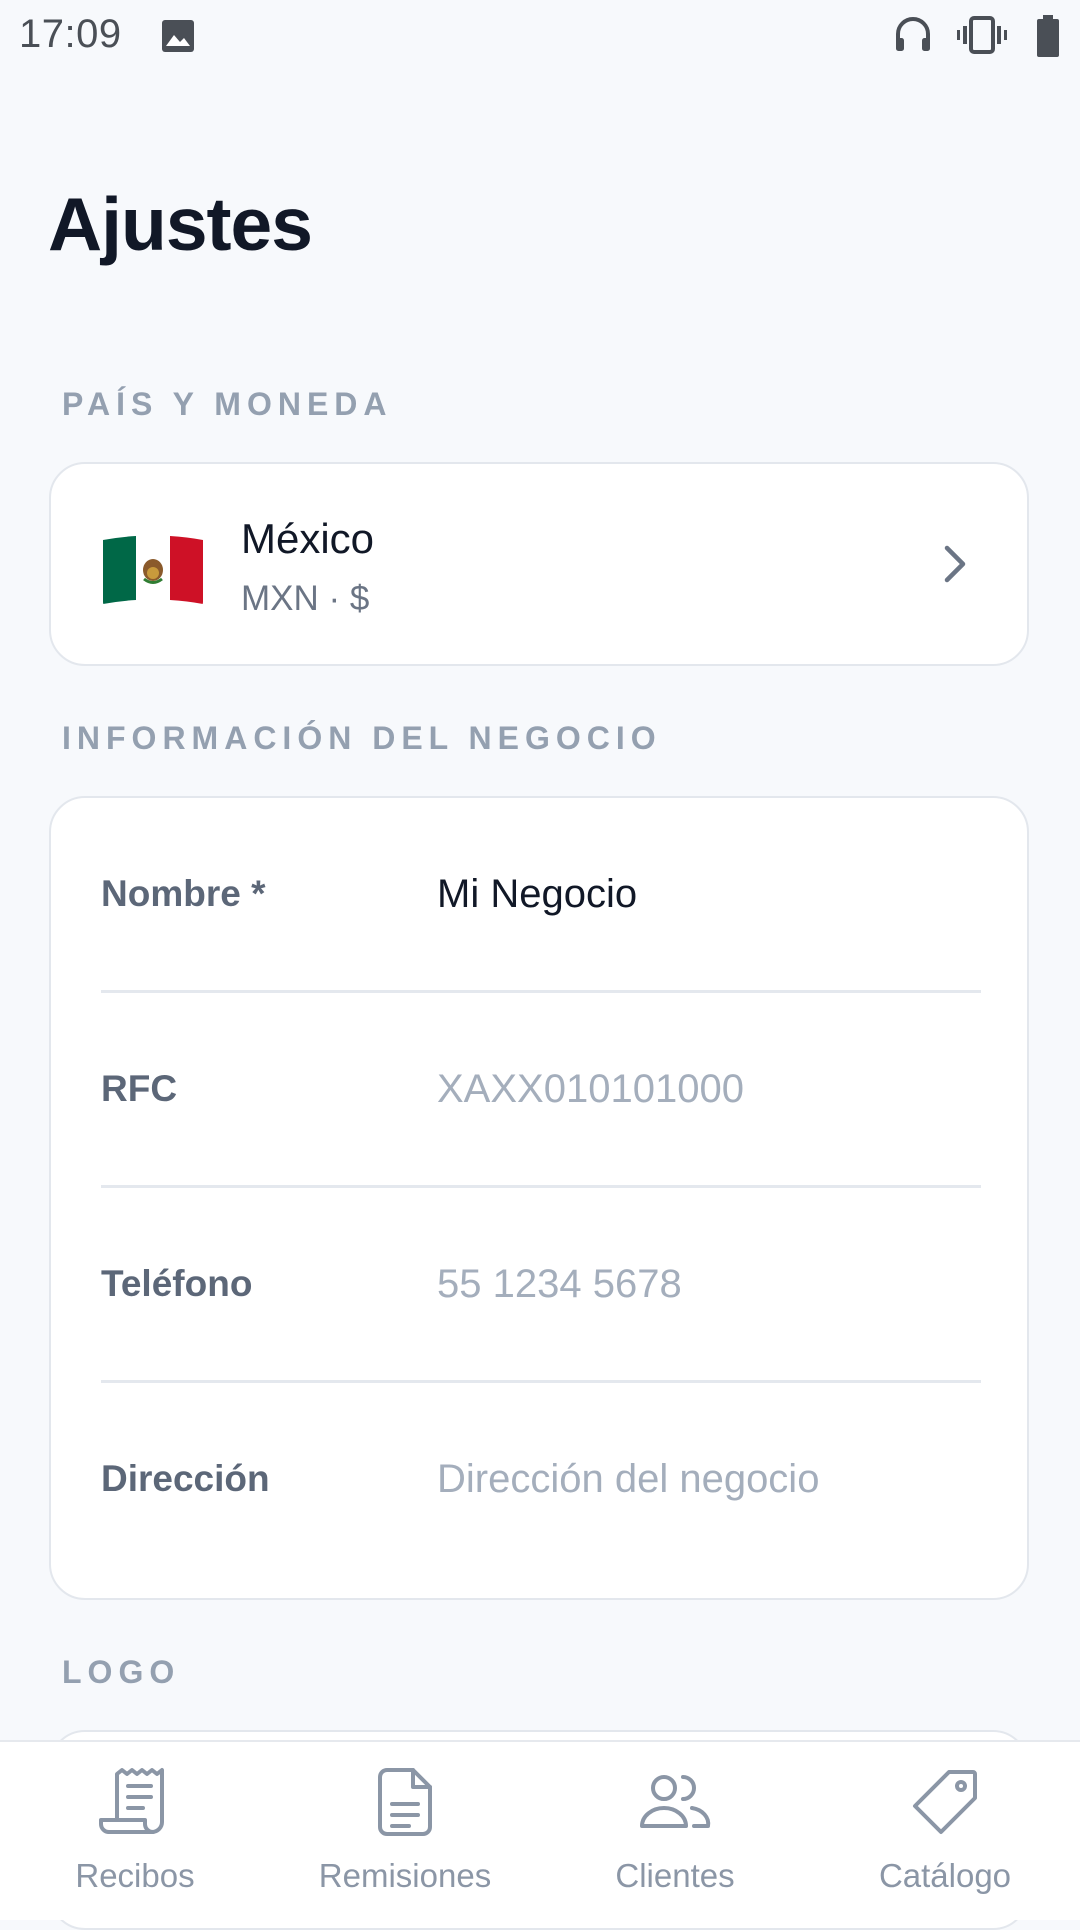 This screenshot has height=1930, width=1080. Describe the element at coordinates (139, 1088) in the screenshot. I see `field-label-rfc: RFC` at that location.